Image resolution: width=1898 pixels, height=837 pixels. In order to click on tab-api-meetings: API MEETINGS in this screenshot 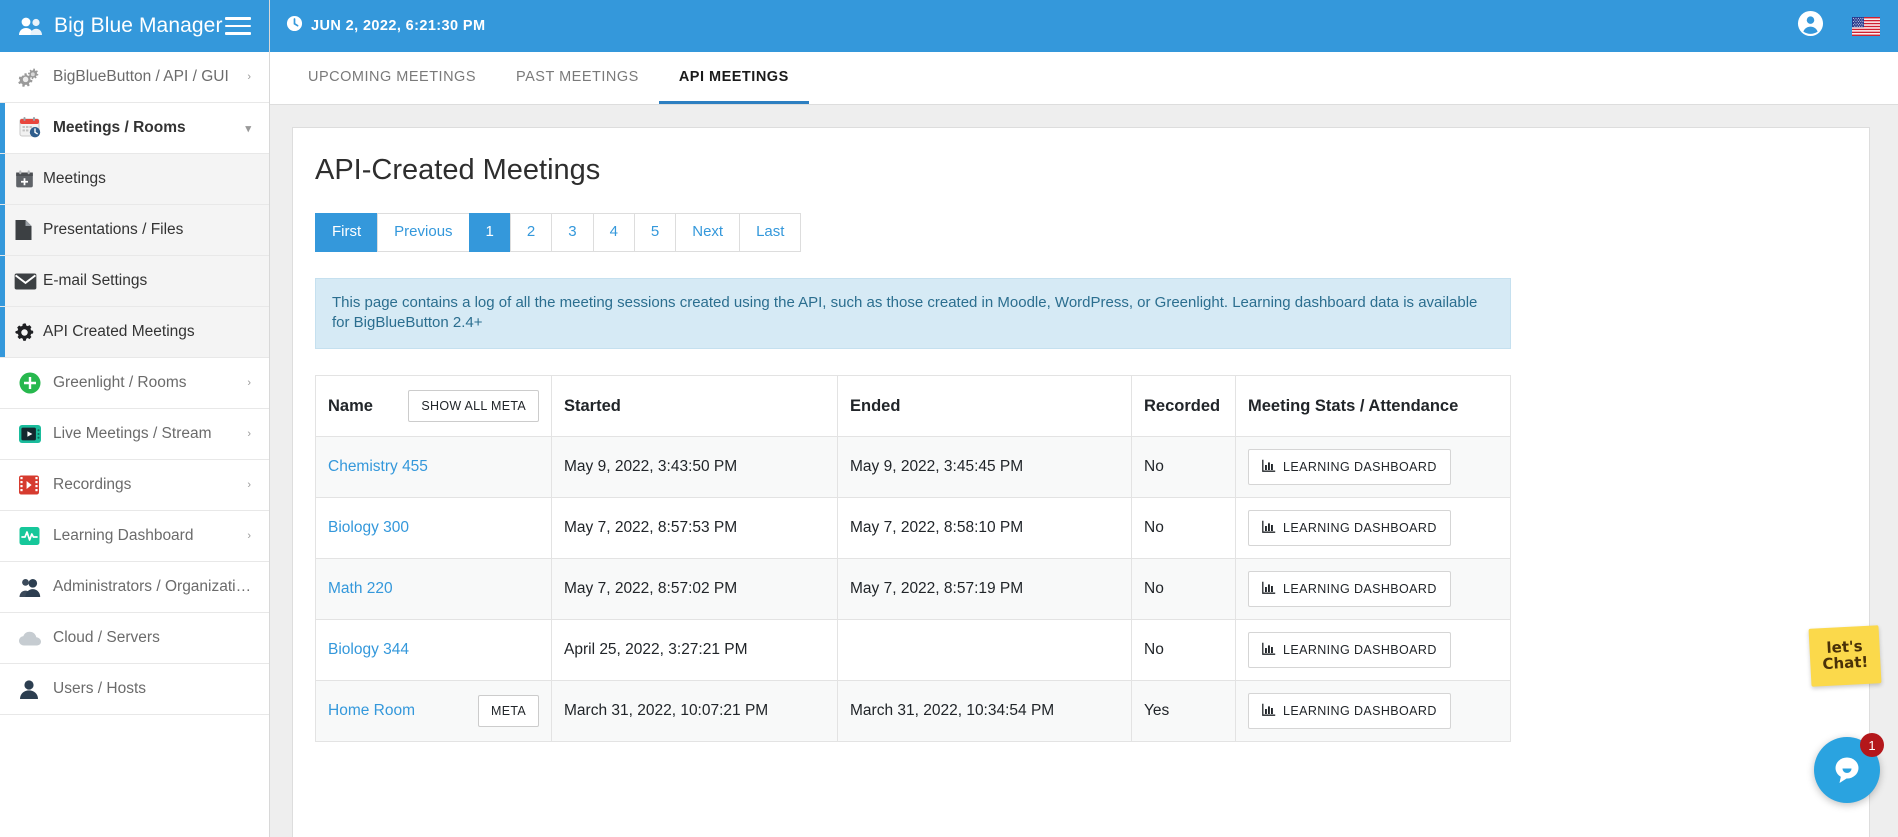, I will do `click(733, 78)`.